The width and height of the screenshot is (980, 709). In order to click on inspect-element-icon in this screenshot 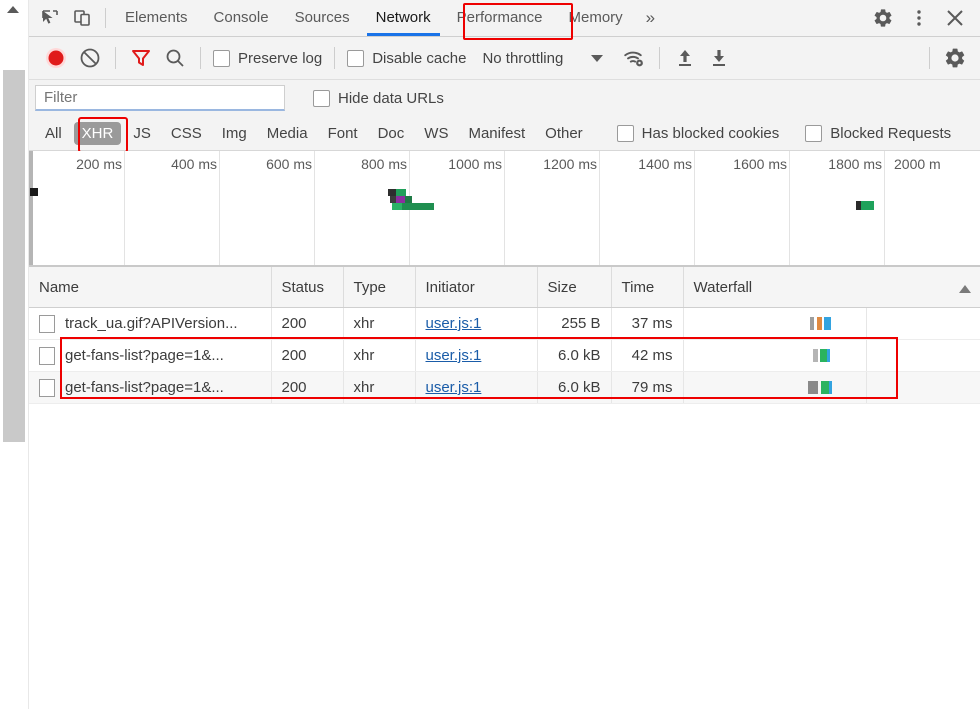, I will do `click(50, 18)`.